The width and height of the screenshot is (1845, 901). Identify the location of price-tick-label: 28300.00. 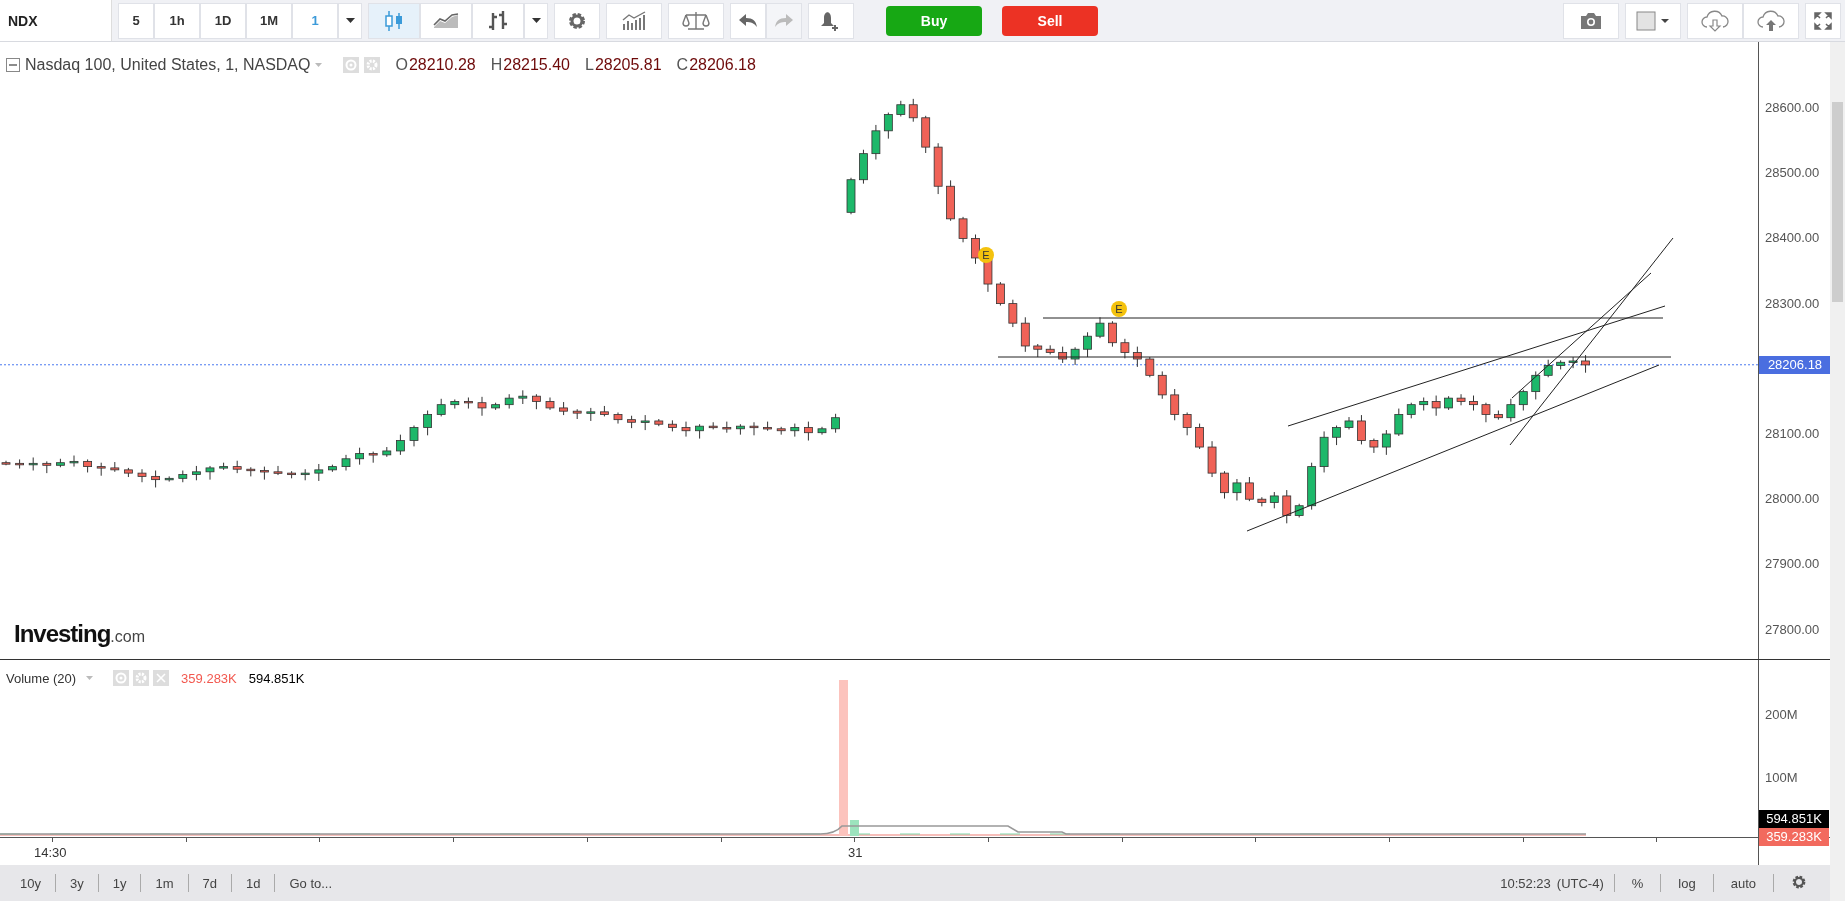
(1792, 303).